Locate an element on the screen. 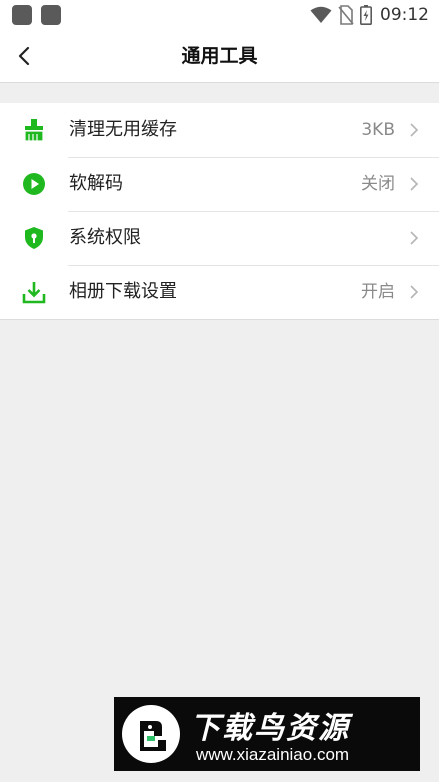  menu-item-label: 软解码 is located at coordinates (96, 183).